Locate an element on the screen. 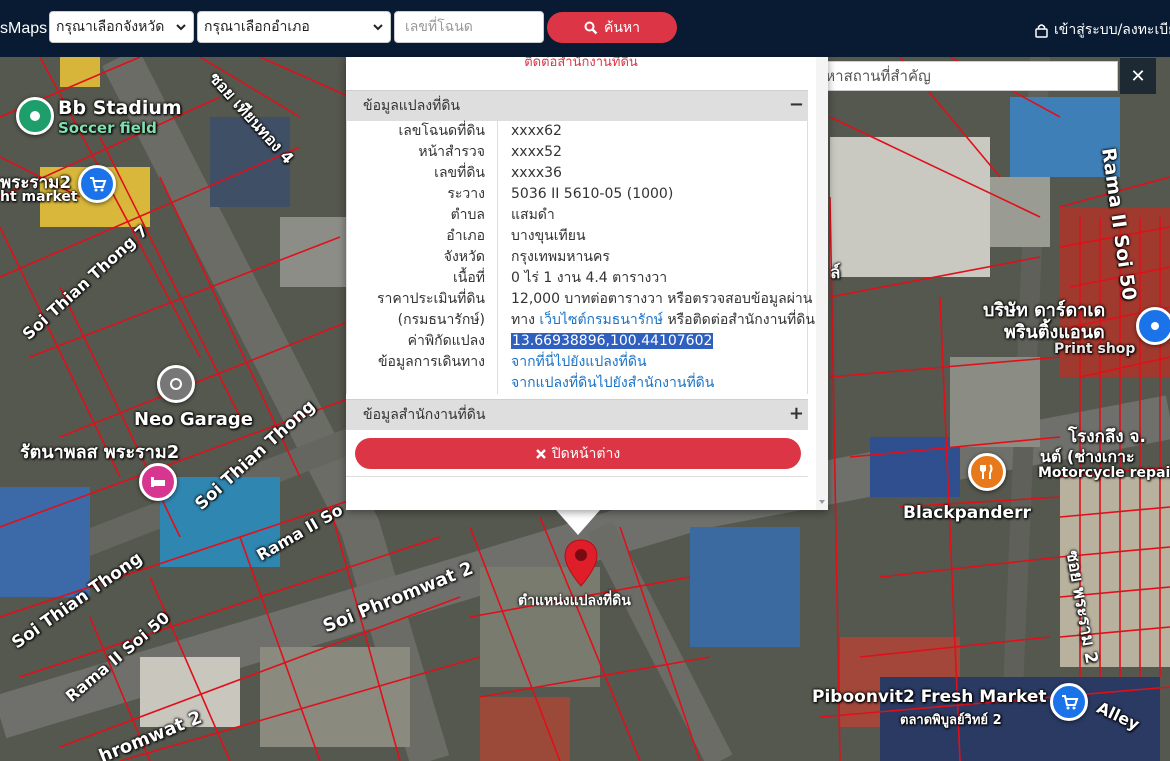  info-row: หน้าสำรวจ xxxx52 is located at coordinates (577, 152).